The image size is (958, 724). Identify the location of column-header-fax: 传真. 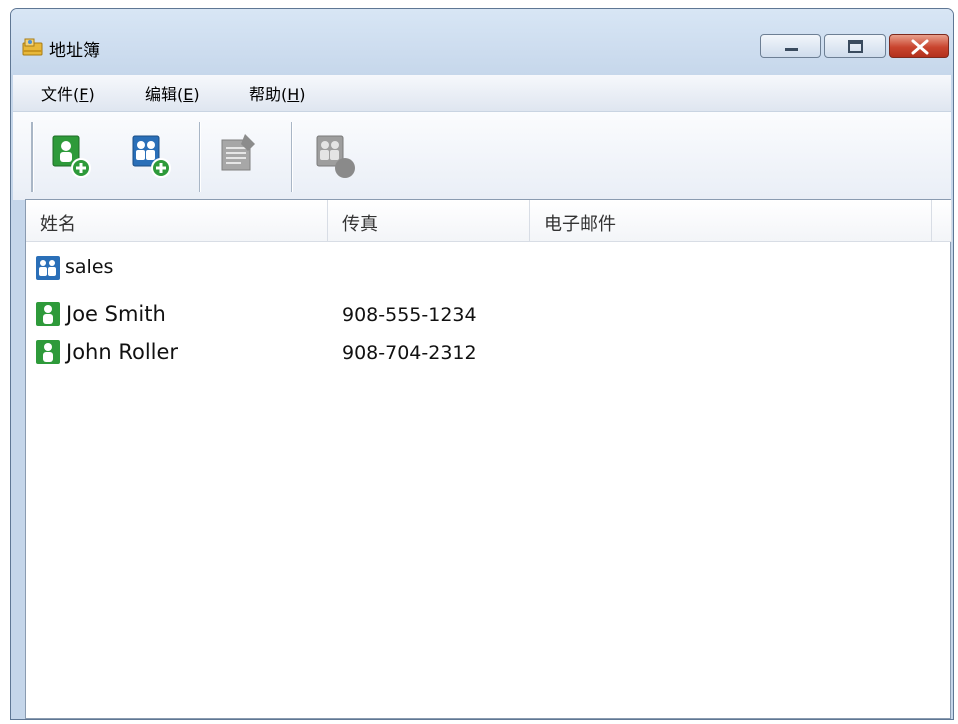
(429, 221).